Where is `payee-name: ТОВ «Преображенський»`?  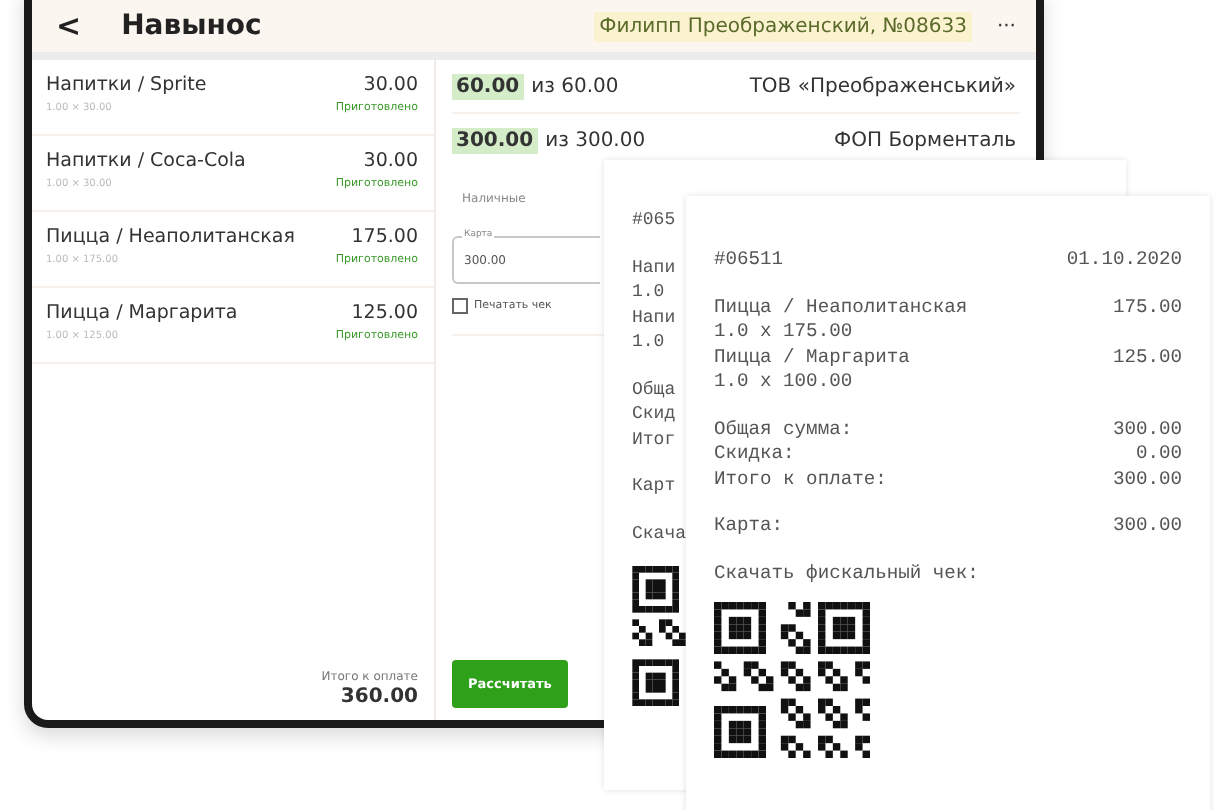 payee-name: ТОВ «Преображенський» is located at coordinates (882, 86).